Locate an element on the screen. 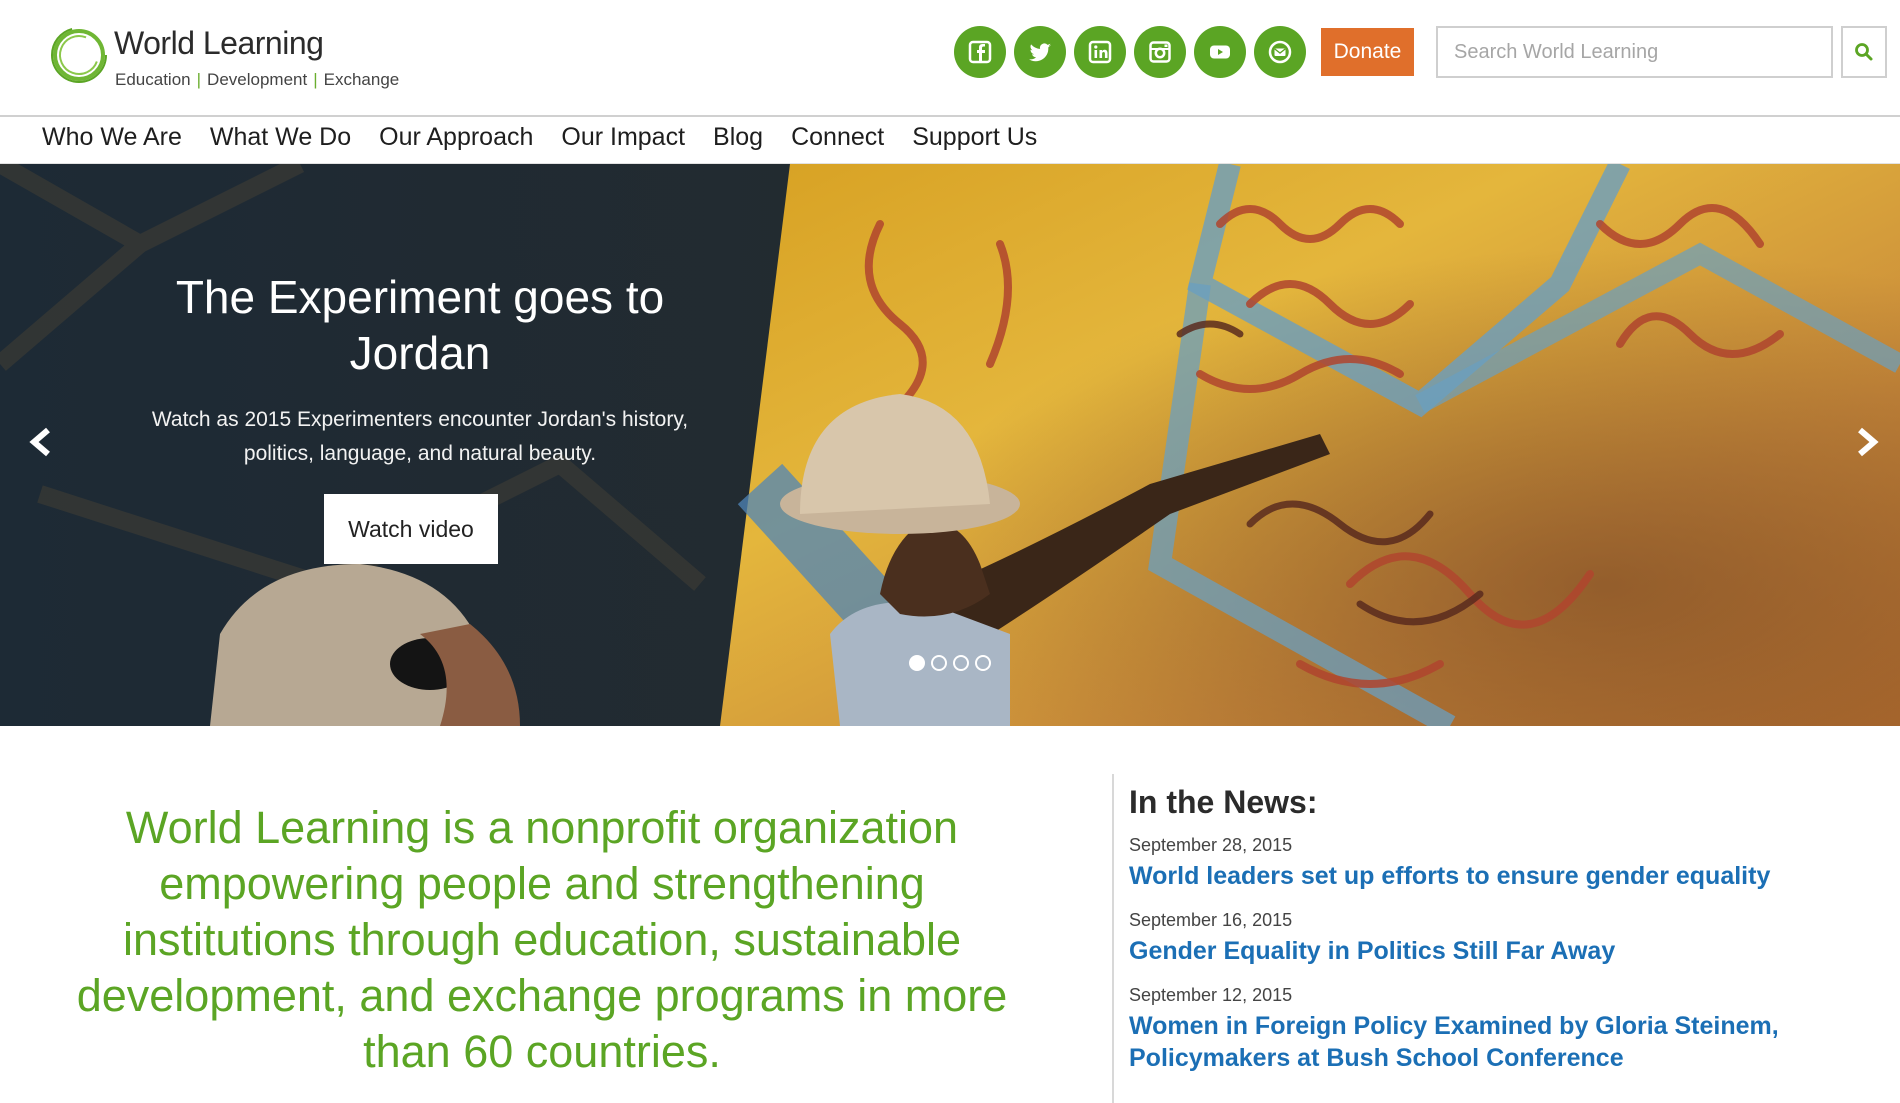 Image resolution: width=1900 pixels, height=1103 pixels. email-icon is located at coordinates (1280, 52).